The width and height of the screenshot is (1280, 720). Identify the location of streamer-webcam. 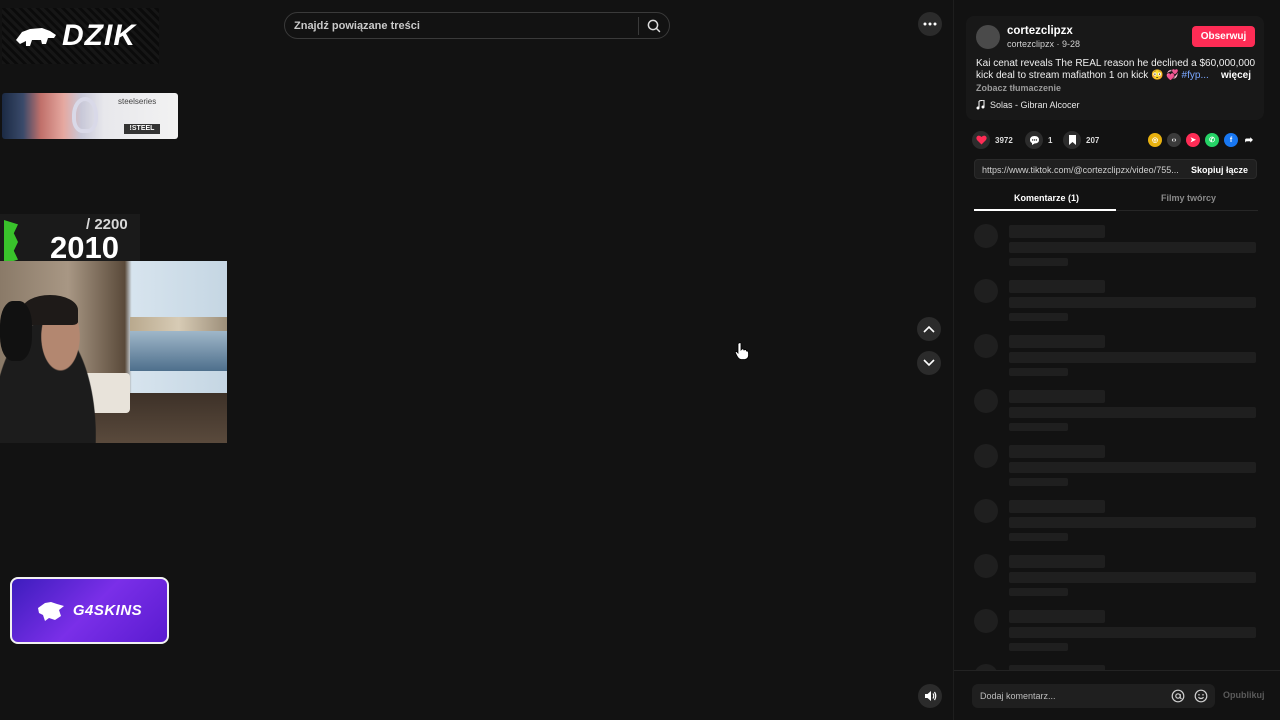
(113, 352).